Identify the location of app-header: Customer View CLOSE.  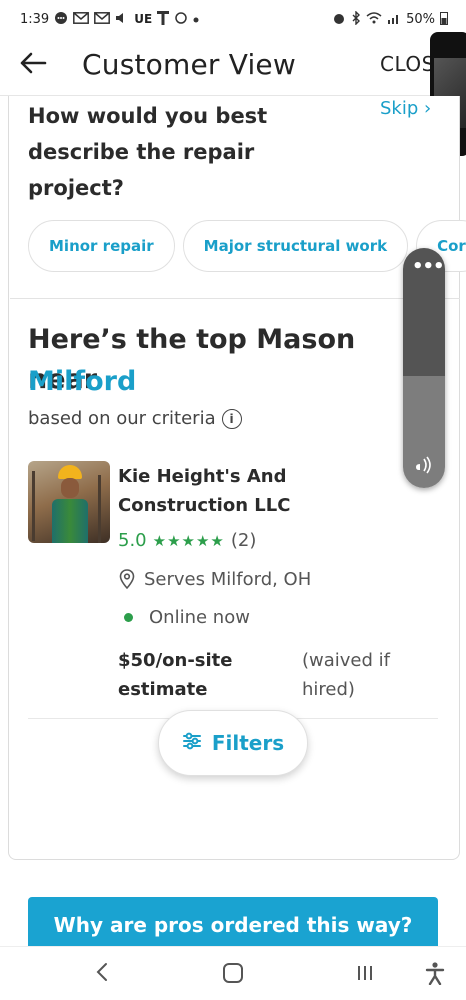
(233, 67).